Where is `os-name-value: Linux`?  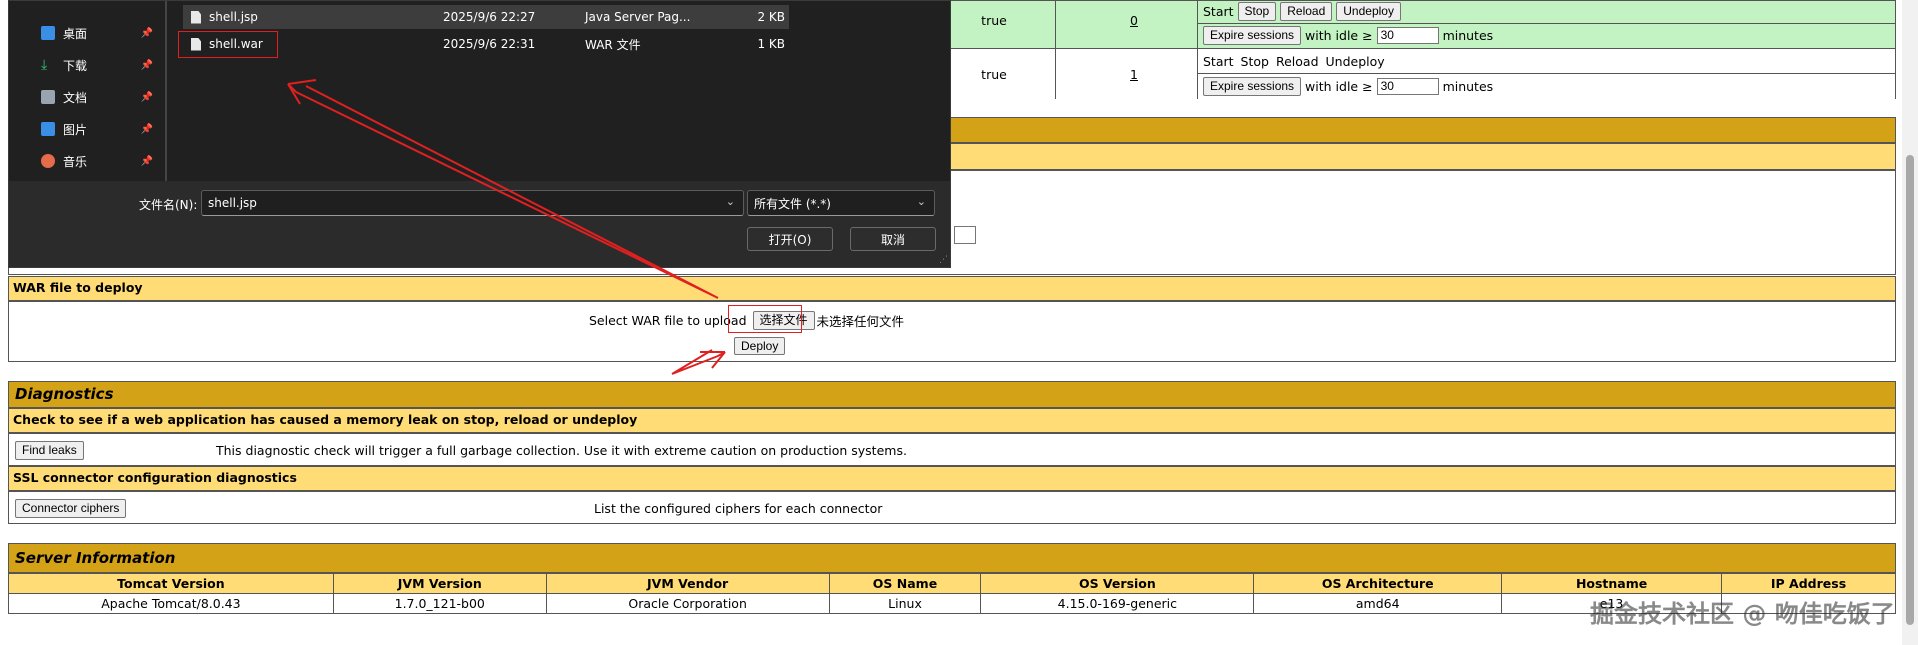 os-name-value: Linux is located at coordinates (905, 603).